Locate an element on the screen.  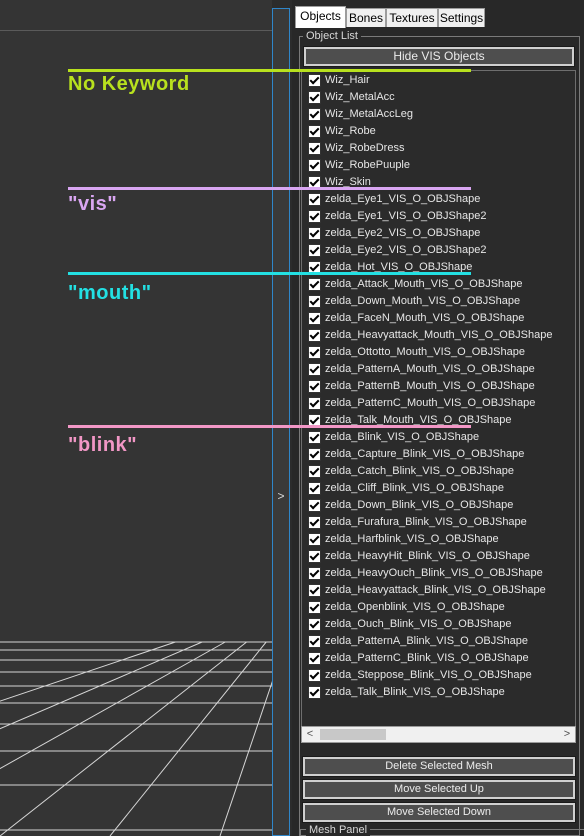
list-item: zelda_Down_Blink_VIS_O_OBJShape is located at coordinates (439, 505).